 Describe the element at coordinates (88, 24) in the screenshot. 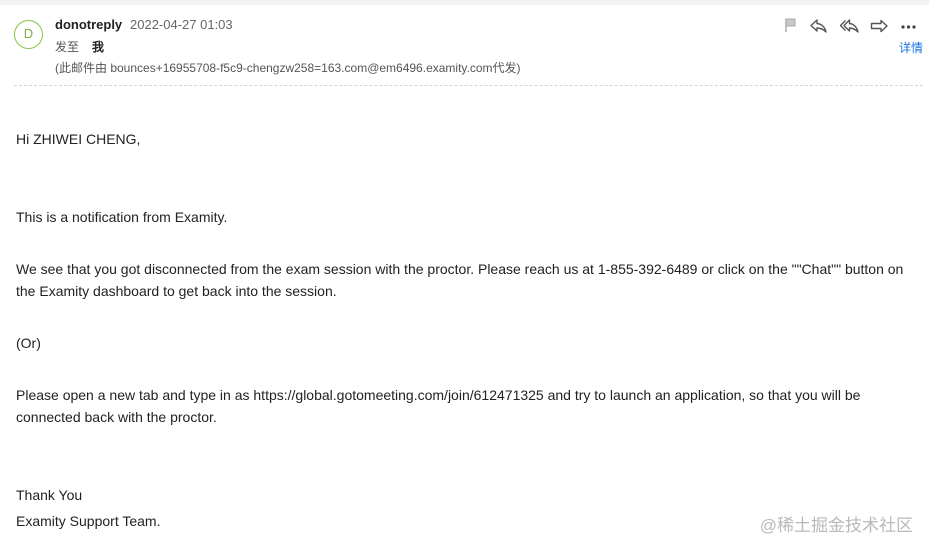

I see `sender-name: donotreply` at that location.